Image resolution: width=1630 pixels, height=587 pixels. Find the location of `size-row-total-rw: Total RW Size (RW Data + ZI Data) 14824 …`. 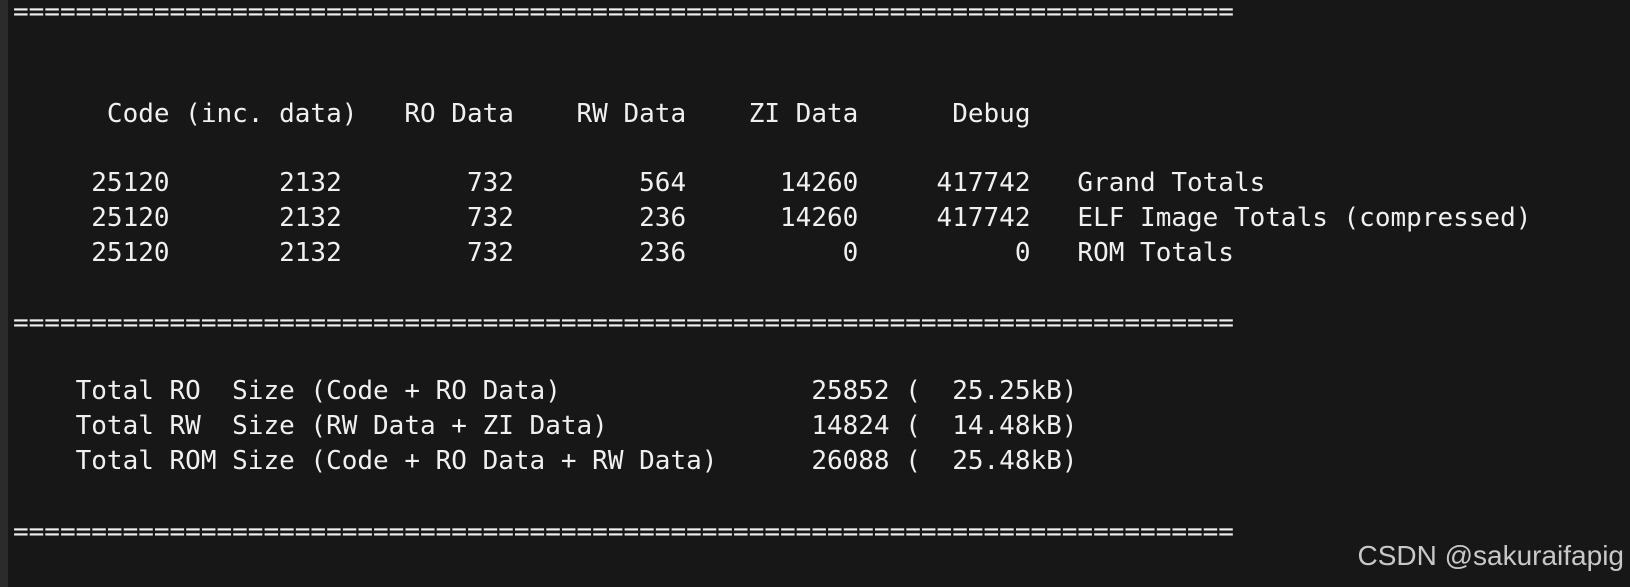

size-row-total-rw: Total RW Size (RW Data + ZI Data) 14824 … is located at coordinates (545, 426).